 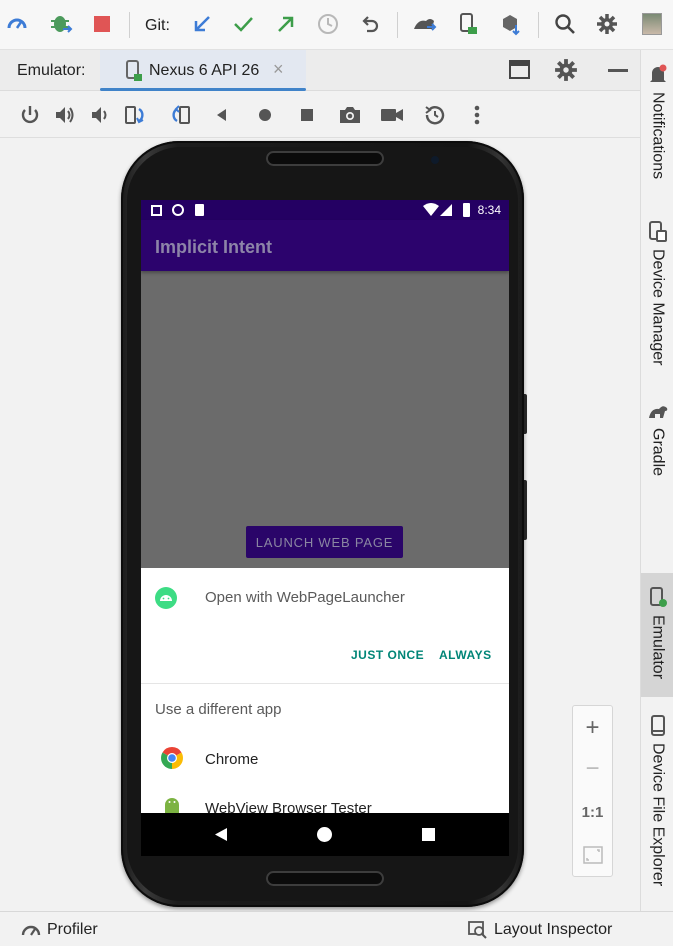 What do you see at coordinates (61, 24) in the screenshot?
I see `debug-attach-icon` at bounding box center [61, 24].